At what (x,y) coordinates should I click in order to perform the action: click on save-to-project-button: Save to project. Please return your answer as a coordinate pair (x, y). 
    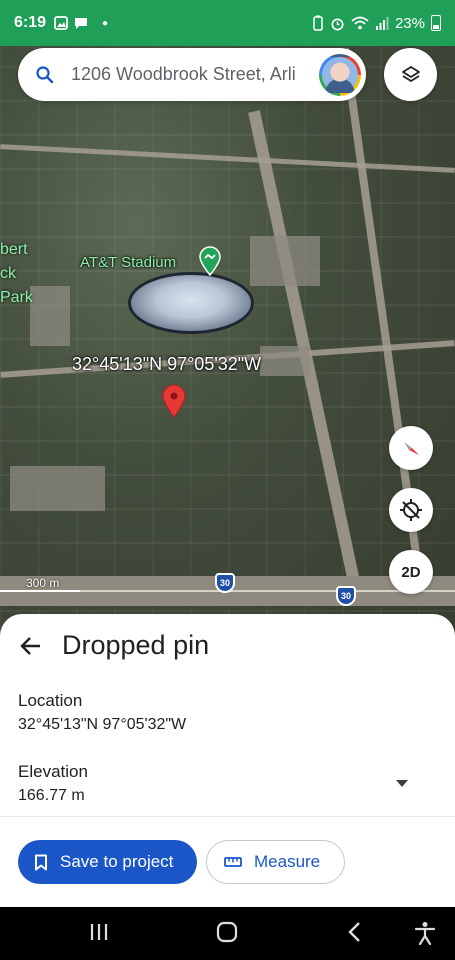
    Looking at the image, I should click on (107, 862).